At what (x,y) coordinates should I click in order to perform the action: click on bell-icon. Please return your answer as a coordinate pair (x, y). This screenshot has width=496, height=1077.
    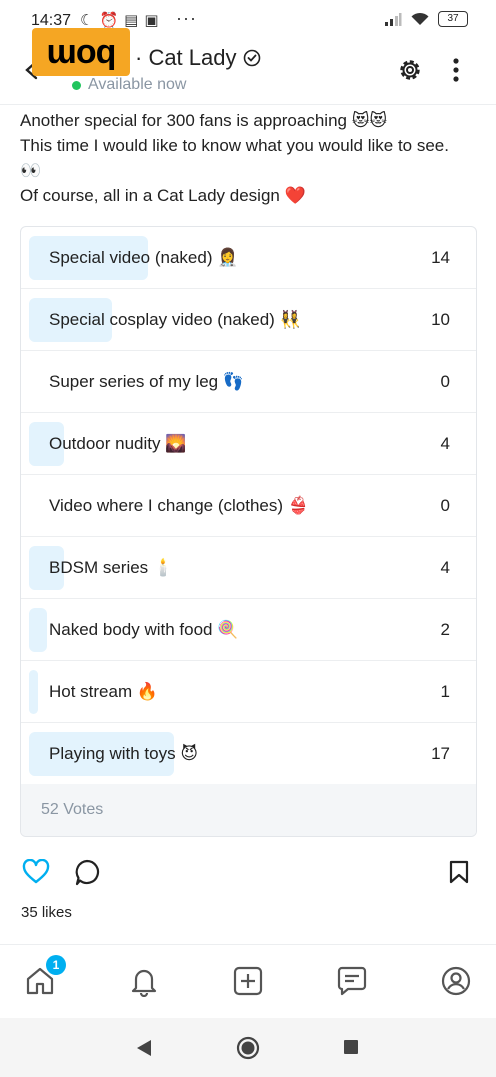
    Looking at the image, I should click on (144, 983).